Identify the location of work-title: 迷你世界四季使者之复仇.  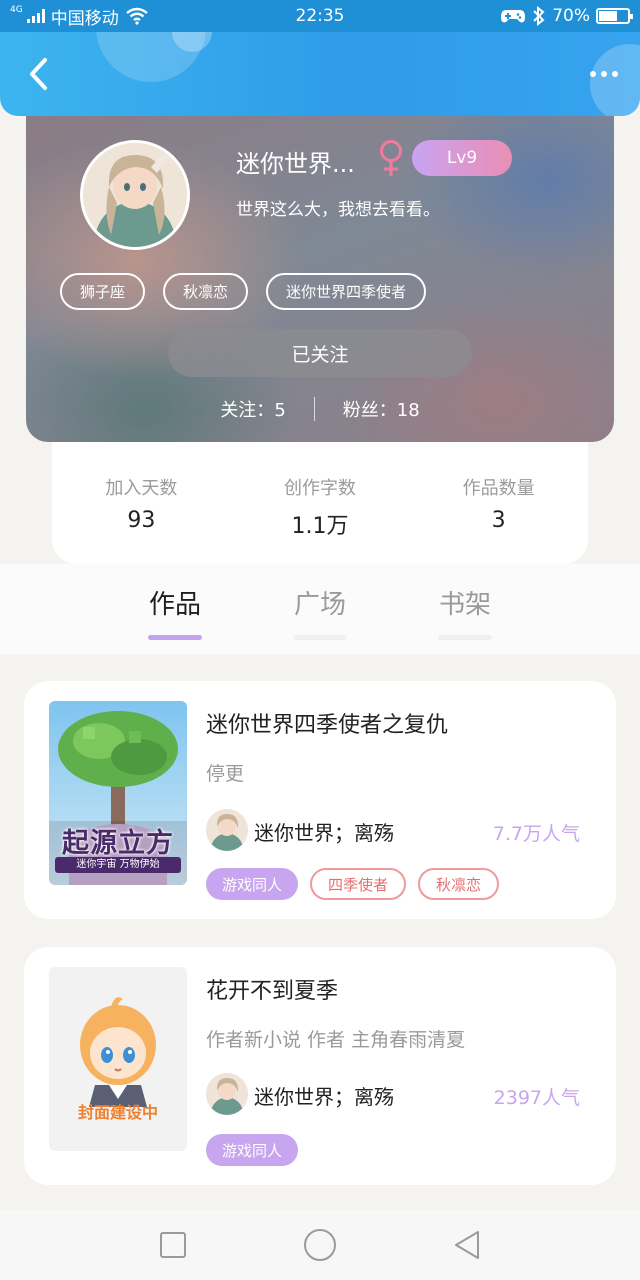
(327, 723).